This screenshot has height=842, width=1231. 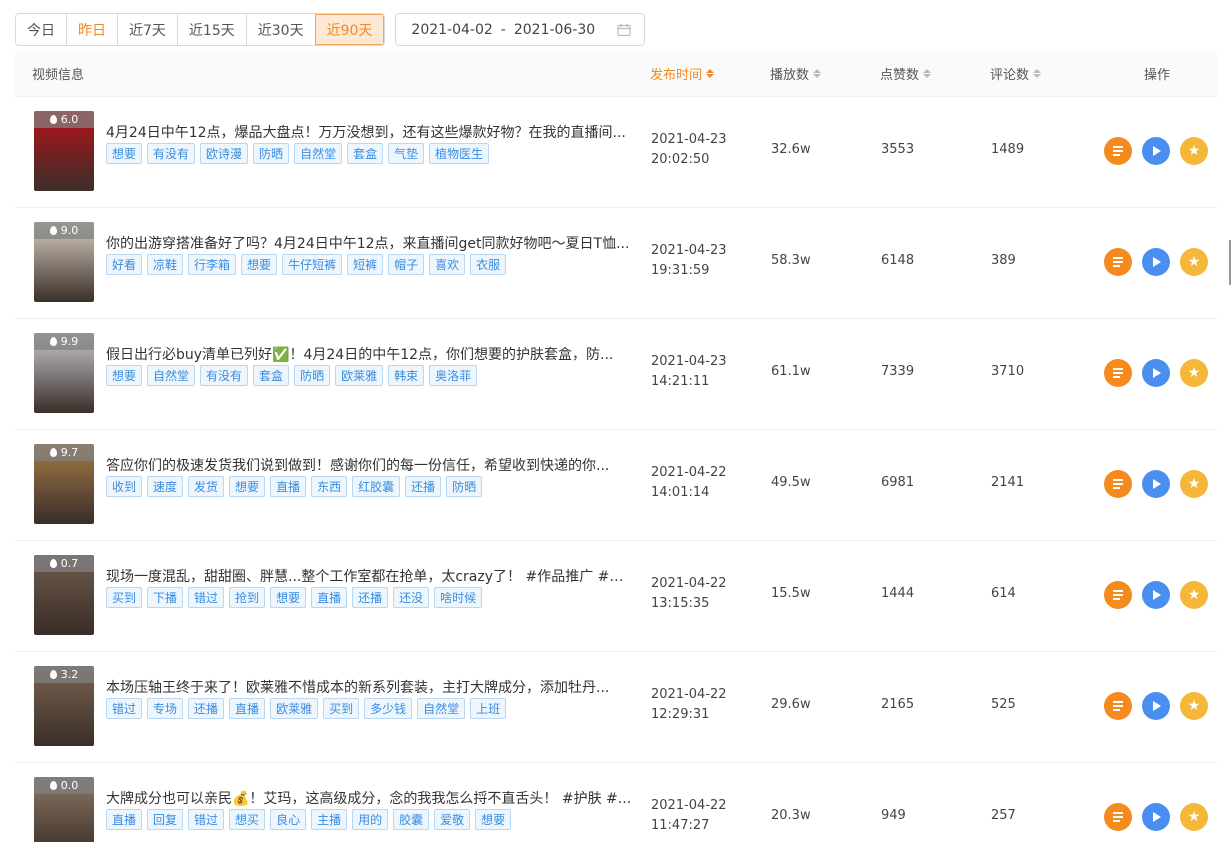 What do you see at coordinates (796, 73) in the screenshot?
I see `col-plays: 播放数` at bounding box center [796, 73].